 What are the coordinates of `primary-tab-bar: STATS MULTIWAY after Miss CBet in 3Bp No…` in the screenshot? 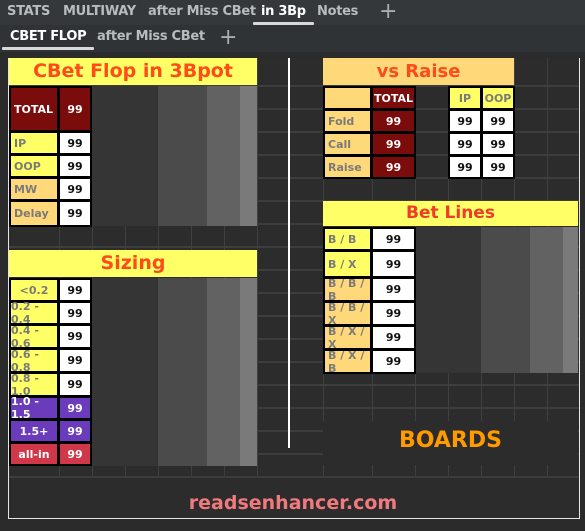 It's located at (292, 12).